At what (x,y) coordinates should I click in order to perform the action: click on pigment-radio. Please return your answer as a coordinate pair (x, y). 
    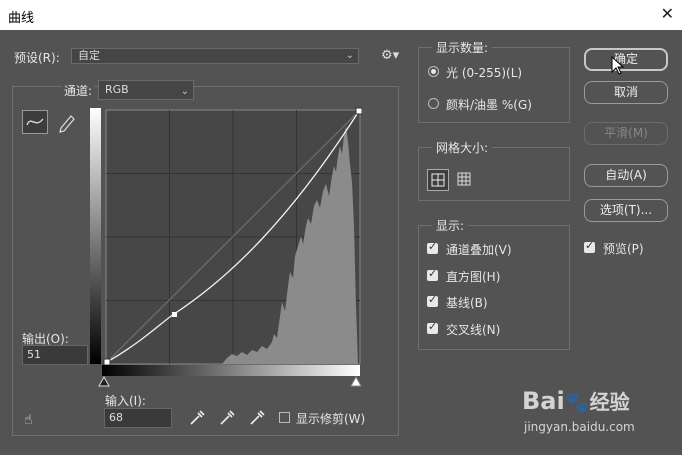
    Looking at the image, I should click on (433, 103).